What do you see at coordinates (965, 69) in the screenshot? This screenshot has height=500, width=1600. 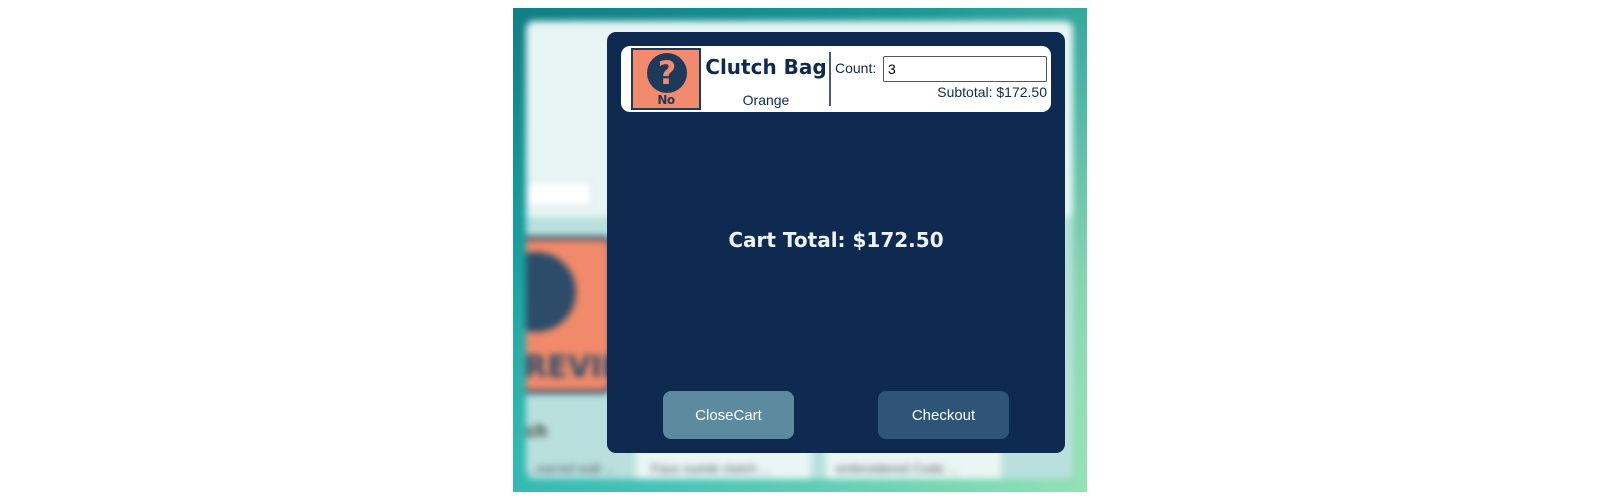 I see `count-input` at bounding box center [965, 69].